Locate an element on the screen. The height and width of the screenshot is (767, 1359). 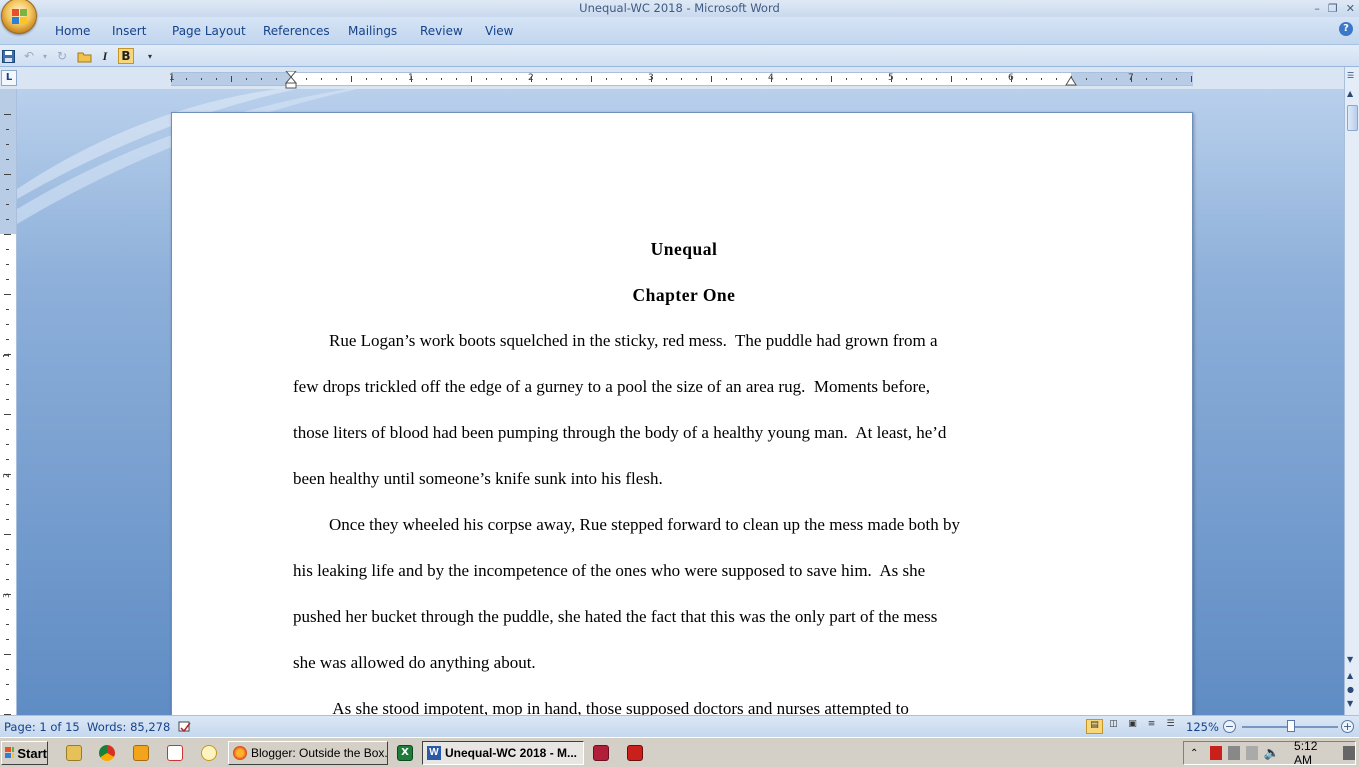
redo-icon: ↻ is located at coordinates (62, 56).